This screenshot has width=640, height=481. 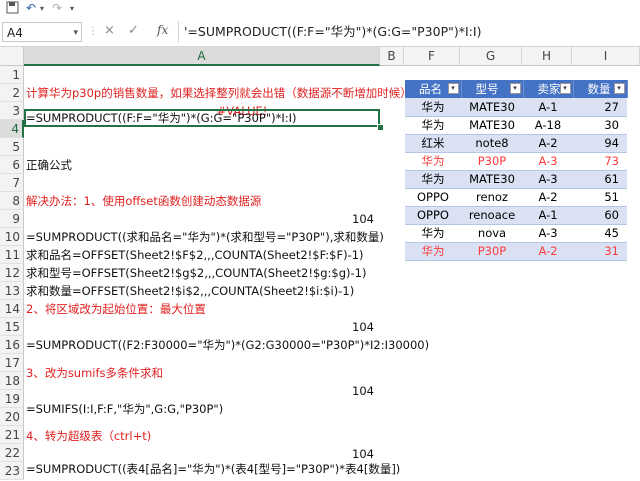 What do you see at coordinates (12, 111) in the screenshot?
I see `row-header: 3` at bounding box center [12, 111].